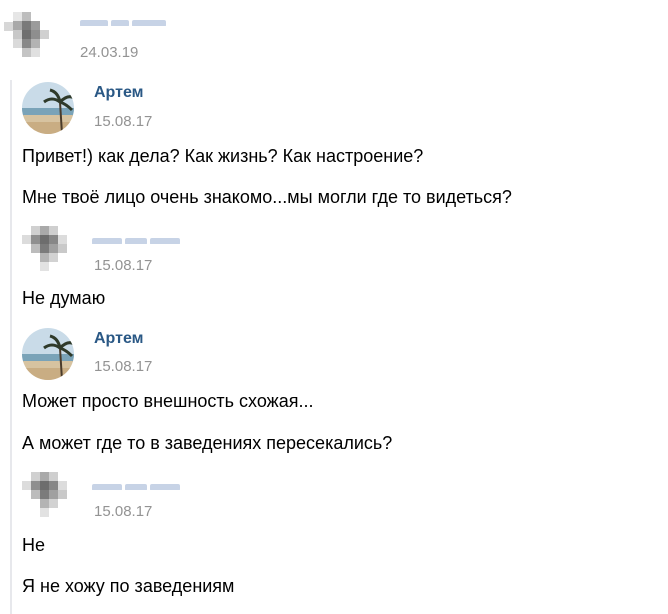 The height and width of the screenshot is (614, 668). I want to click on forward-quote-bar, so click(11, 347).